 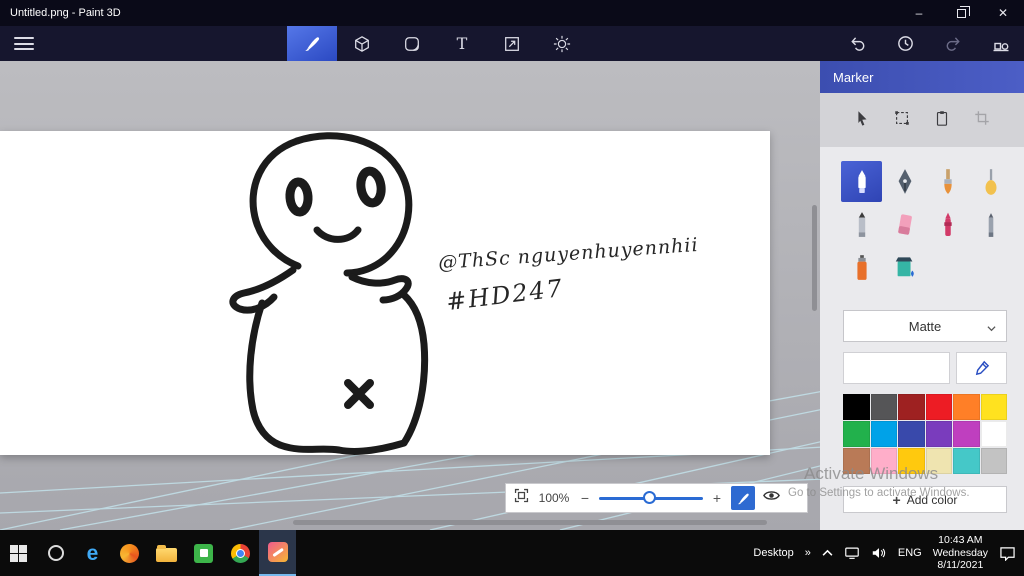 What do you see at coordinates (512, 43) in the screenshot?
I see `tab-canvas` at bounding box center [512, 43].